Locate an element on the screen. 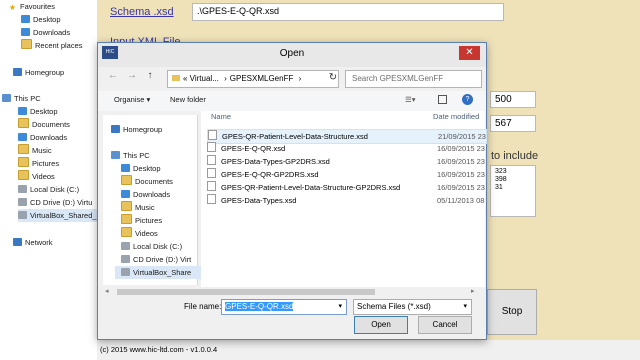  address-bar: « Virtual... › GPESXMLGenFF › is located at coordinates (253, 79).